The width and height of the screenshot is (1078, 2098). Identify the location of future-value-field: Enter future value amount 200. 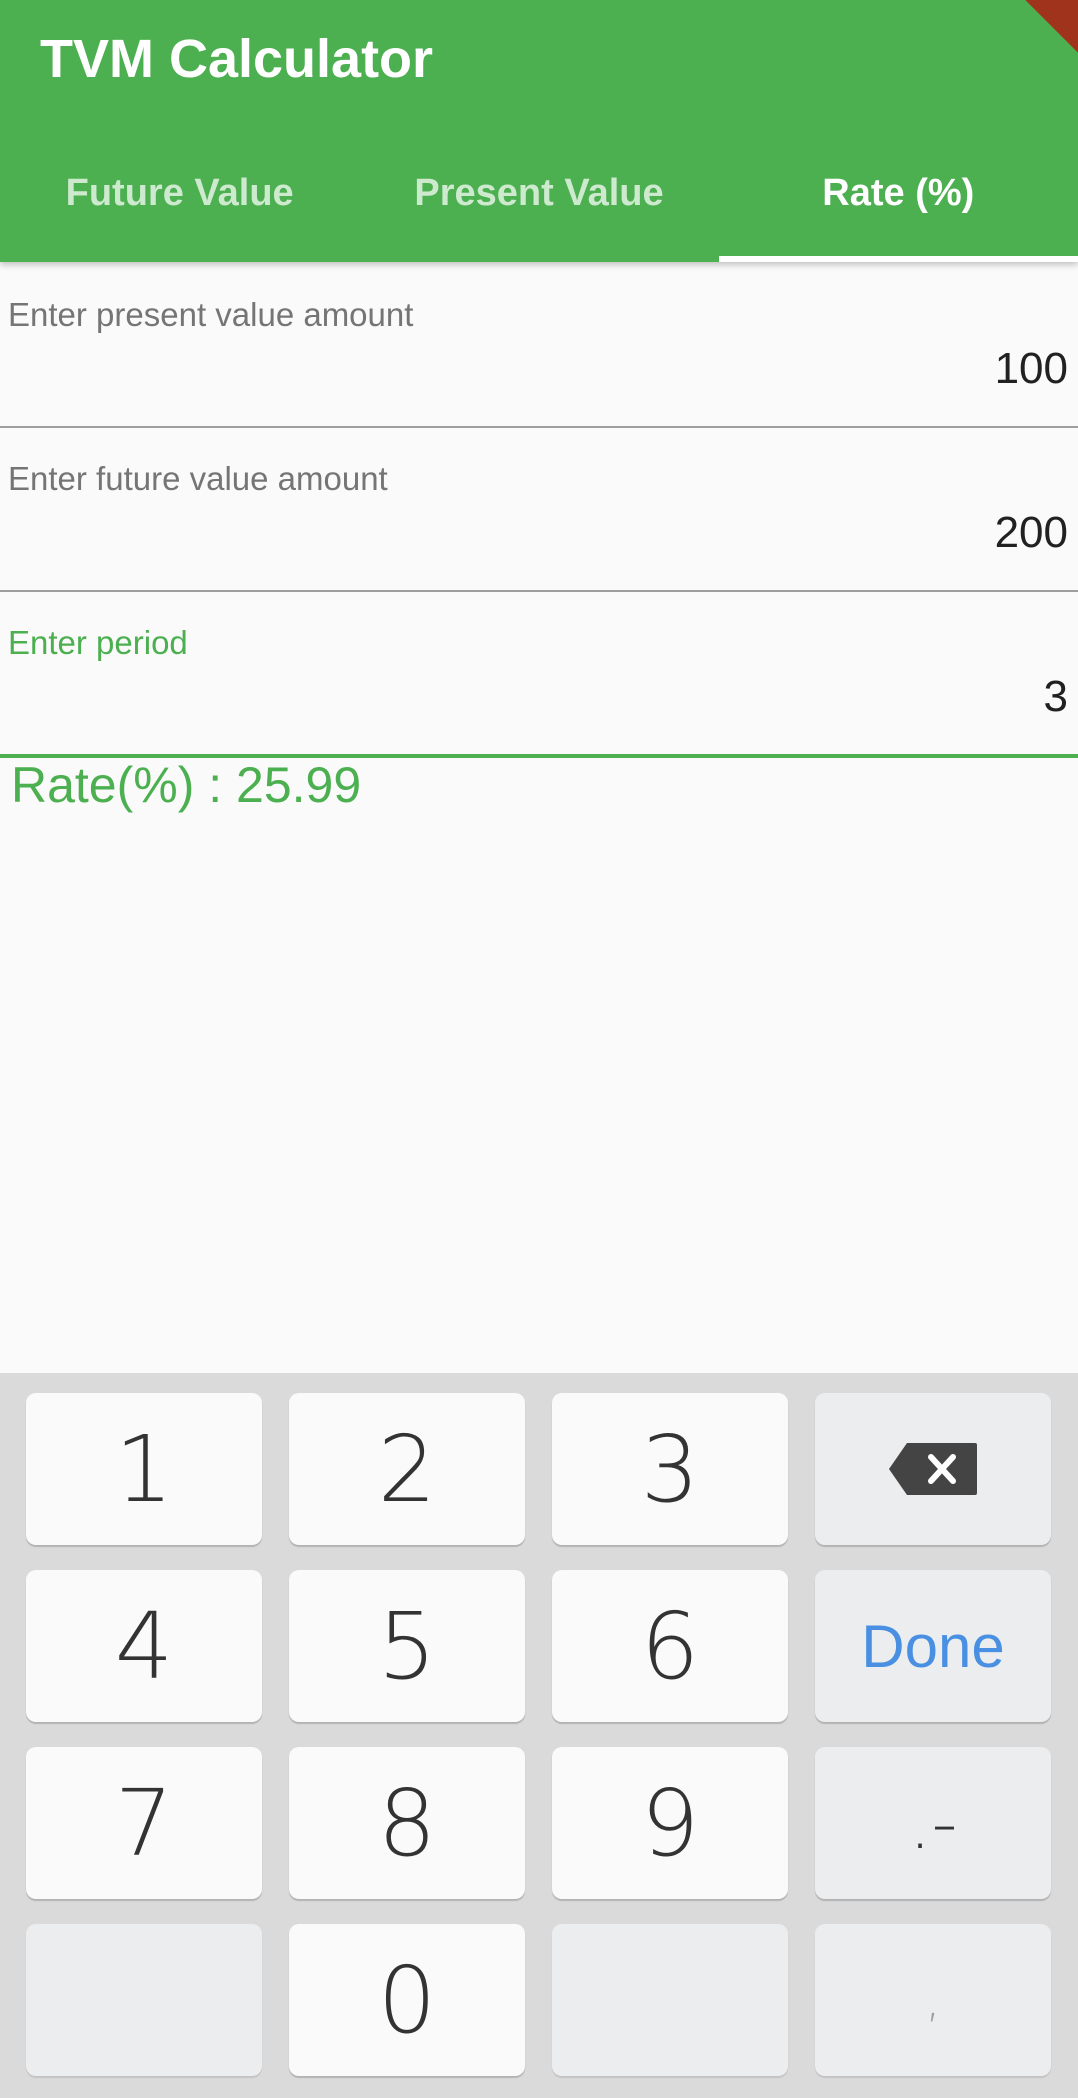
(539, 510).